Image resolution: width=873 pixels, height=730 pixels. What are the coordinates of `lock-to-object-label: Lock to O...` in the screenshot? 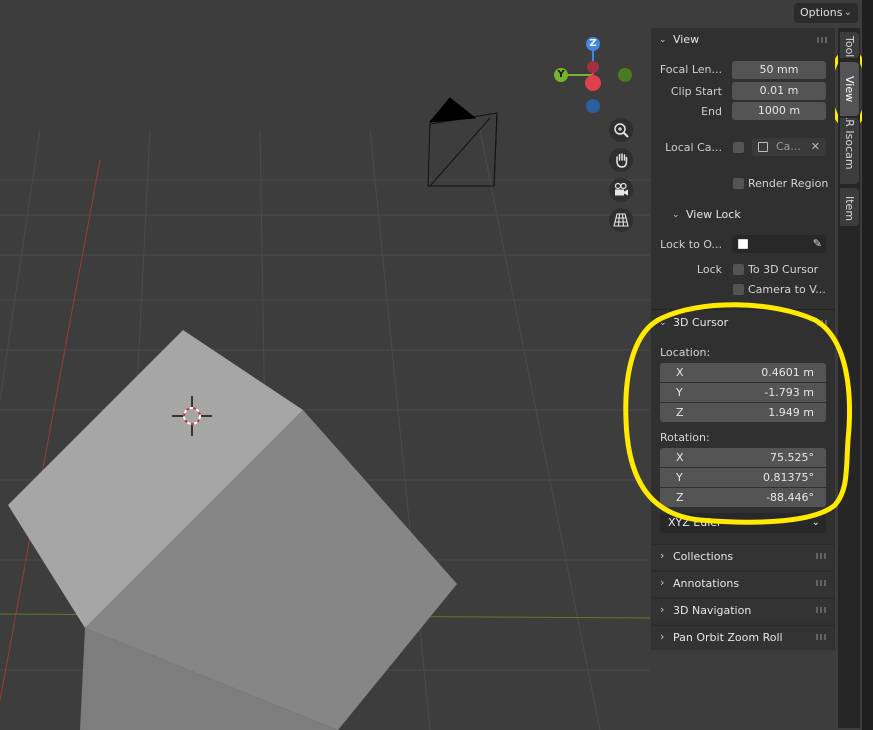 It's located at (691, 244).